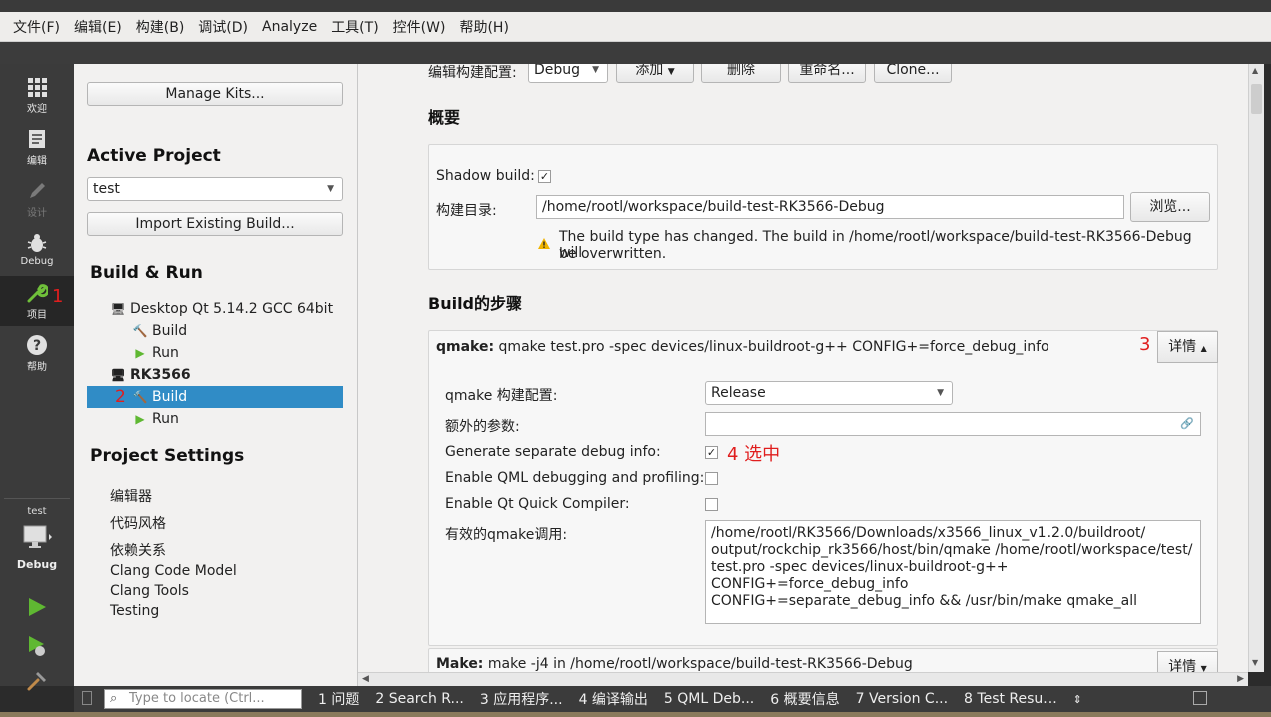 This screenshot has height=717, width=1271. Describe the element at coordinates (1182, 665) in the screenshot. I see `details-label: 详情` at that location.